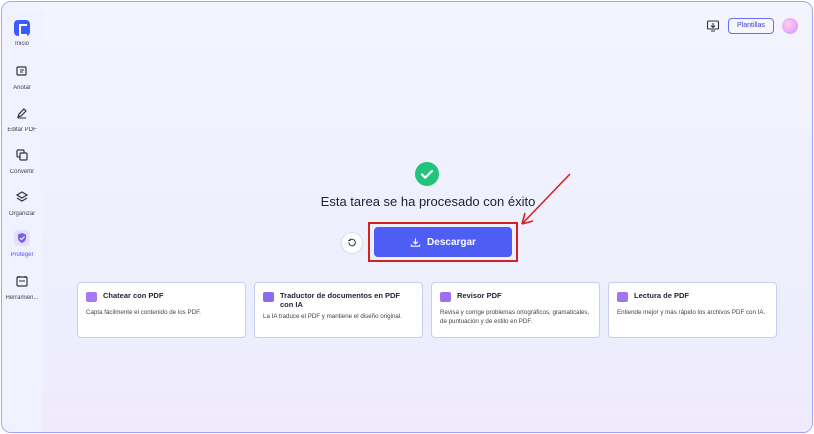  Describe the element at coordinates (443, 242) in the screenshot. I see `highlight-box` at that location.